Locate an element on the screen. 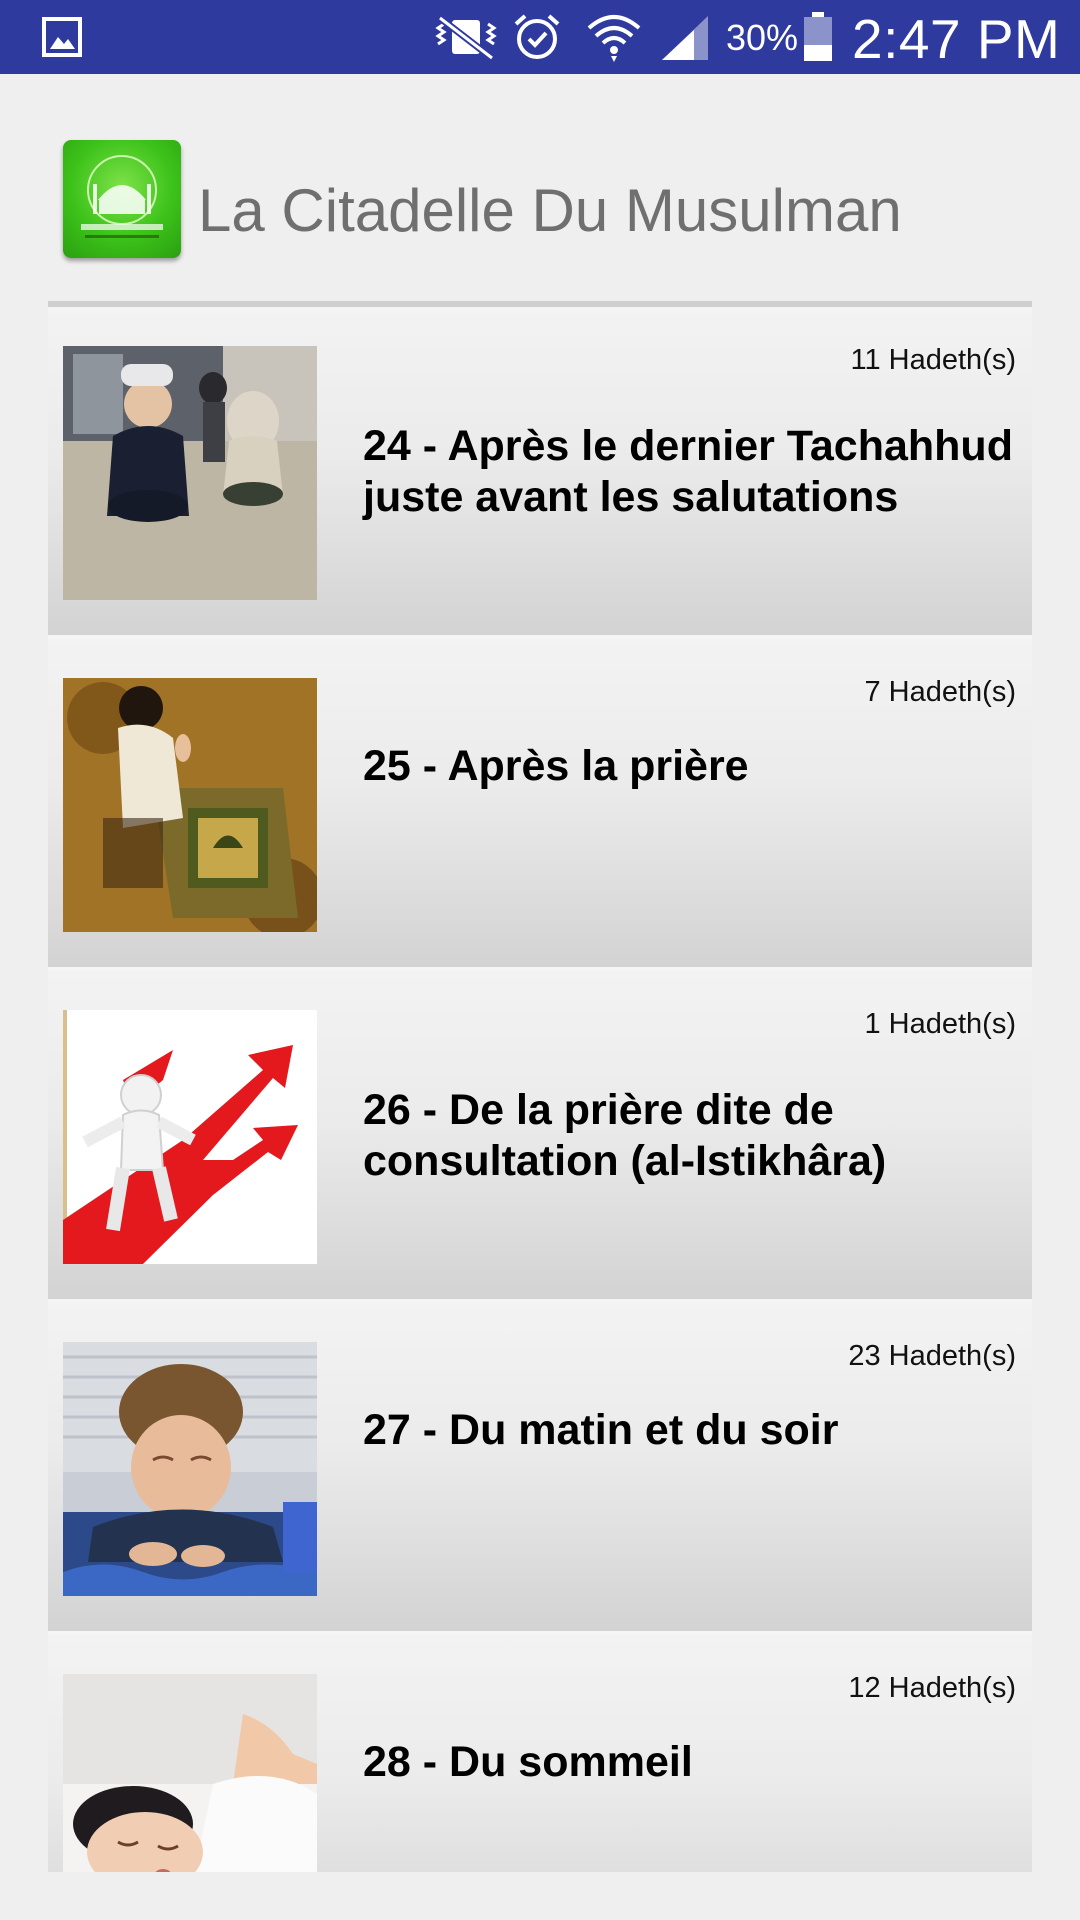 This screenshot has width=1080, height=1920. chapter-title: 25 - Après la prière is located at coordinates (556, 766).